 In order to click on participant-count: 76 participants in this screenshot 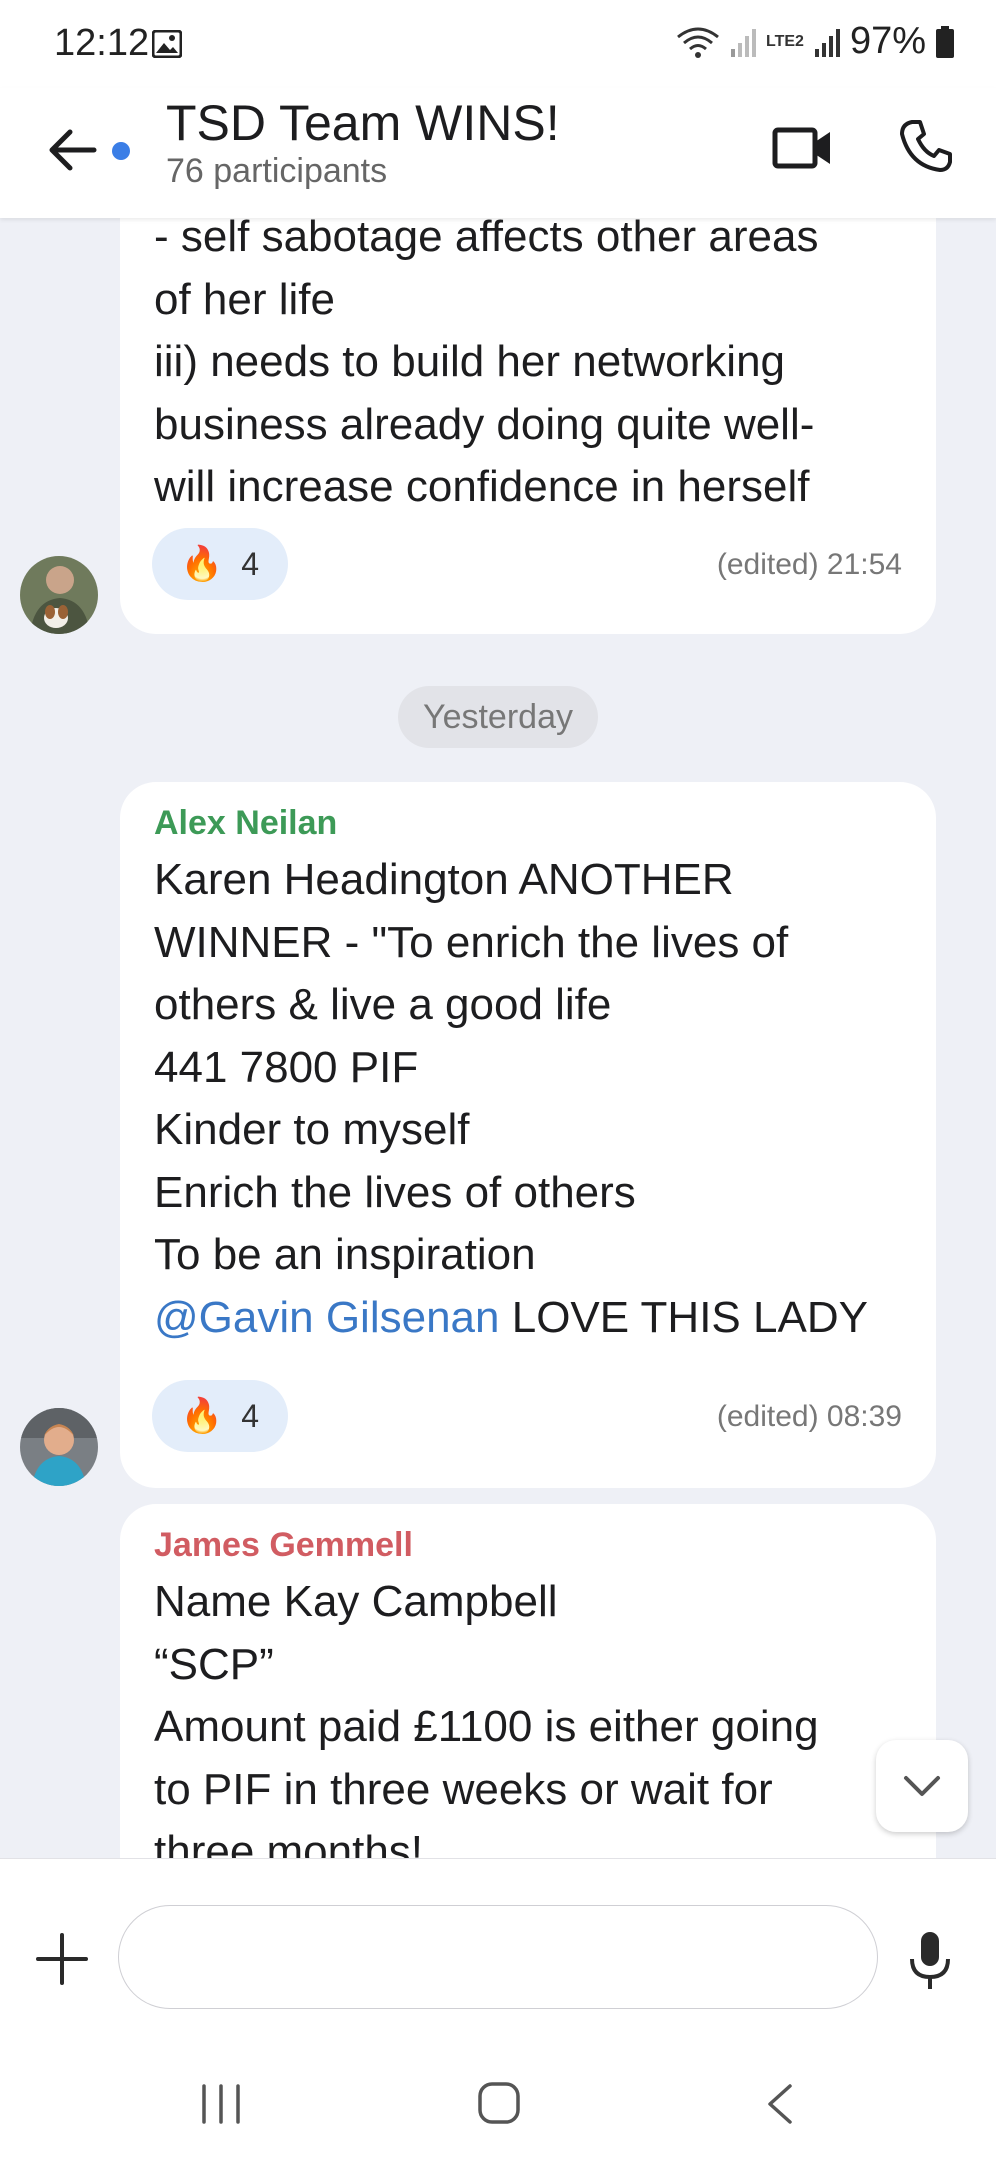, I will do `click(276, 171)`.